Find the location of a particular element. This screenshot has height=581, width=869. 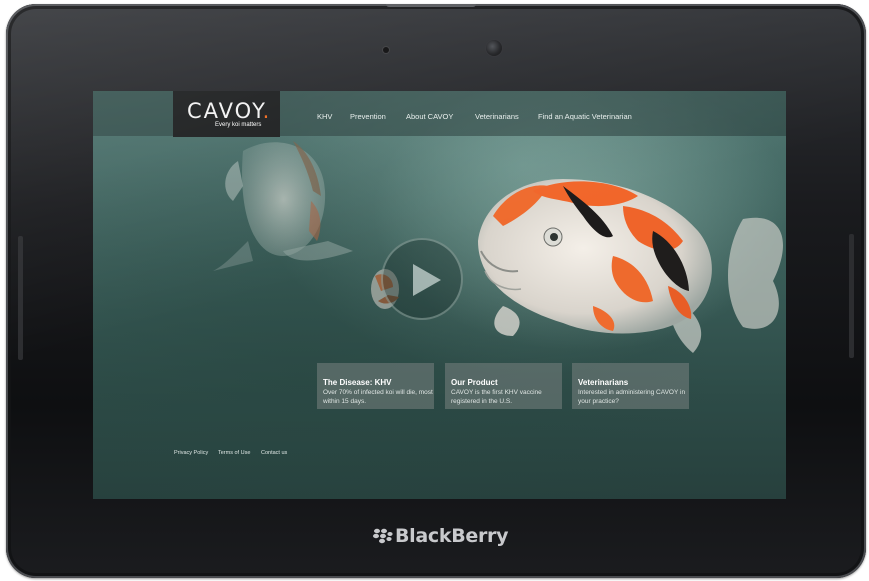

card-title: The Disease: KHV is located at coordinates (357, 382).